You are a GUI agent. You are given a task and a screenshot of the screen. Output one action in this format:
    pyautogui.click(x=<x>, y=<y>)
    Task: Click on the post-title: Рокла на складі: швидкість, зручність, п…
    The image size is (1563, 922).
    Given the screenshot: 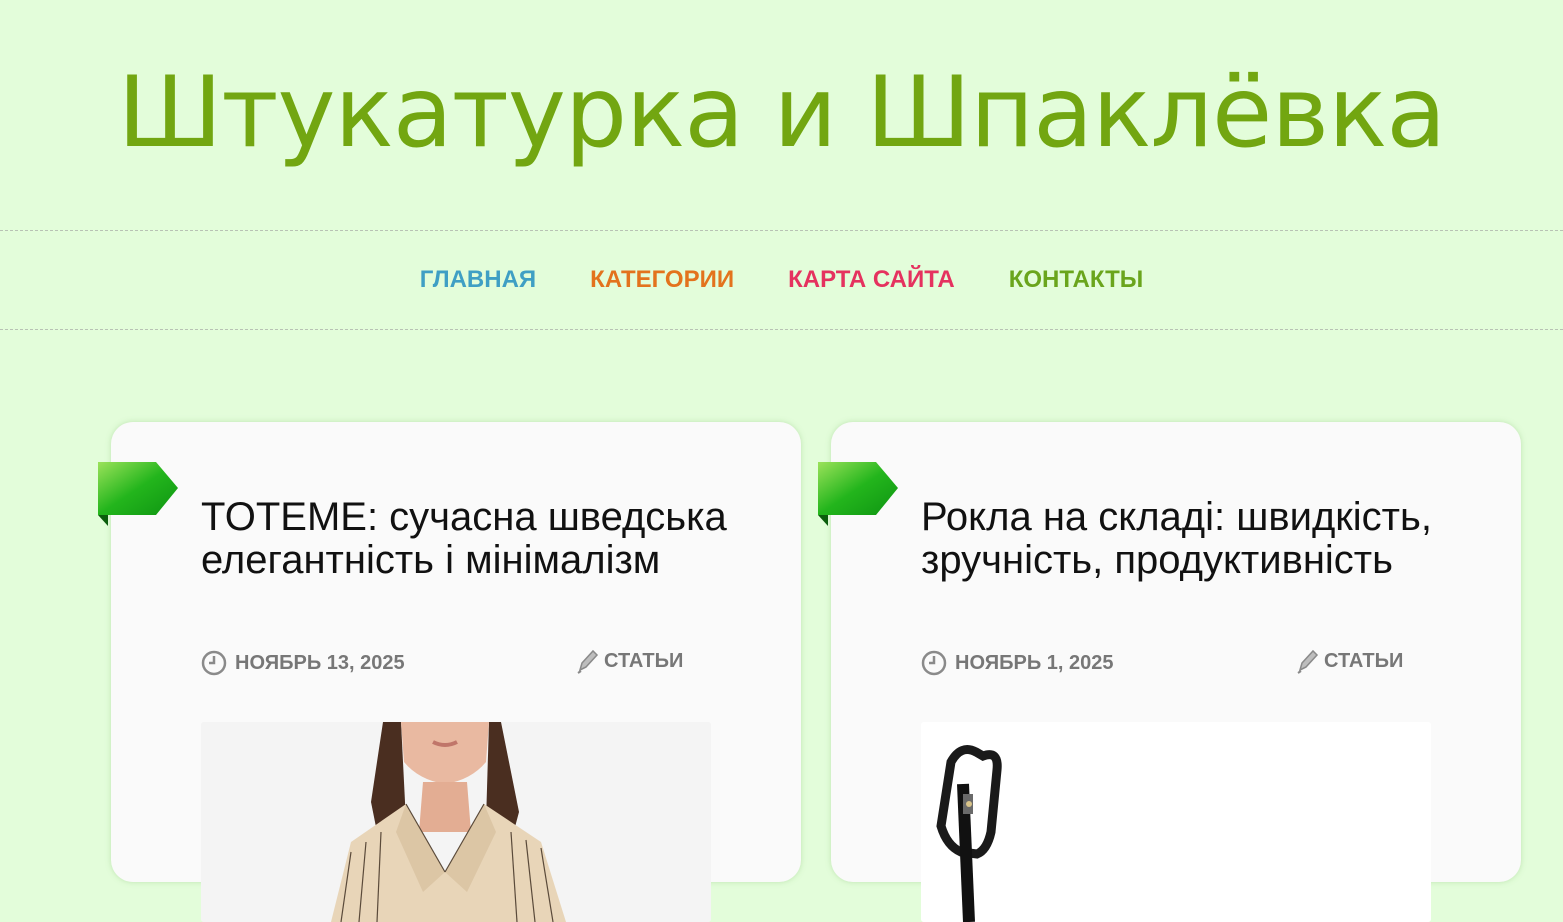 What is the action you would take?
    pyautogui.click(x=1201, y=539)
    